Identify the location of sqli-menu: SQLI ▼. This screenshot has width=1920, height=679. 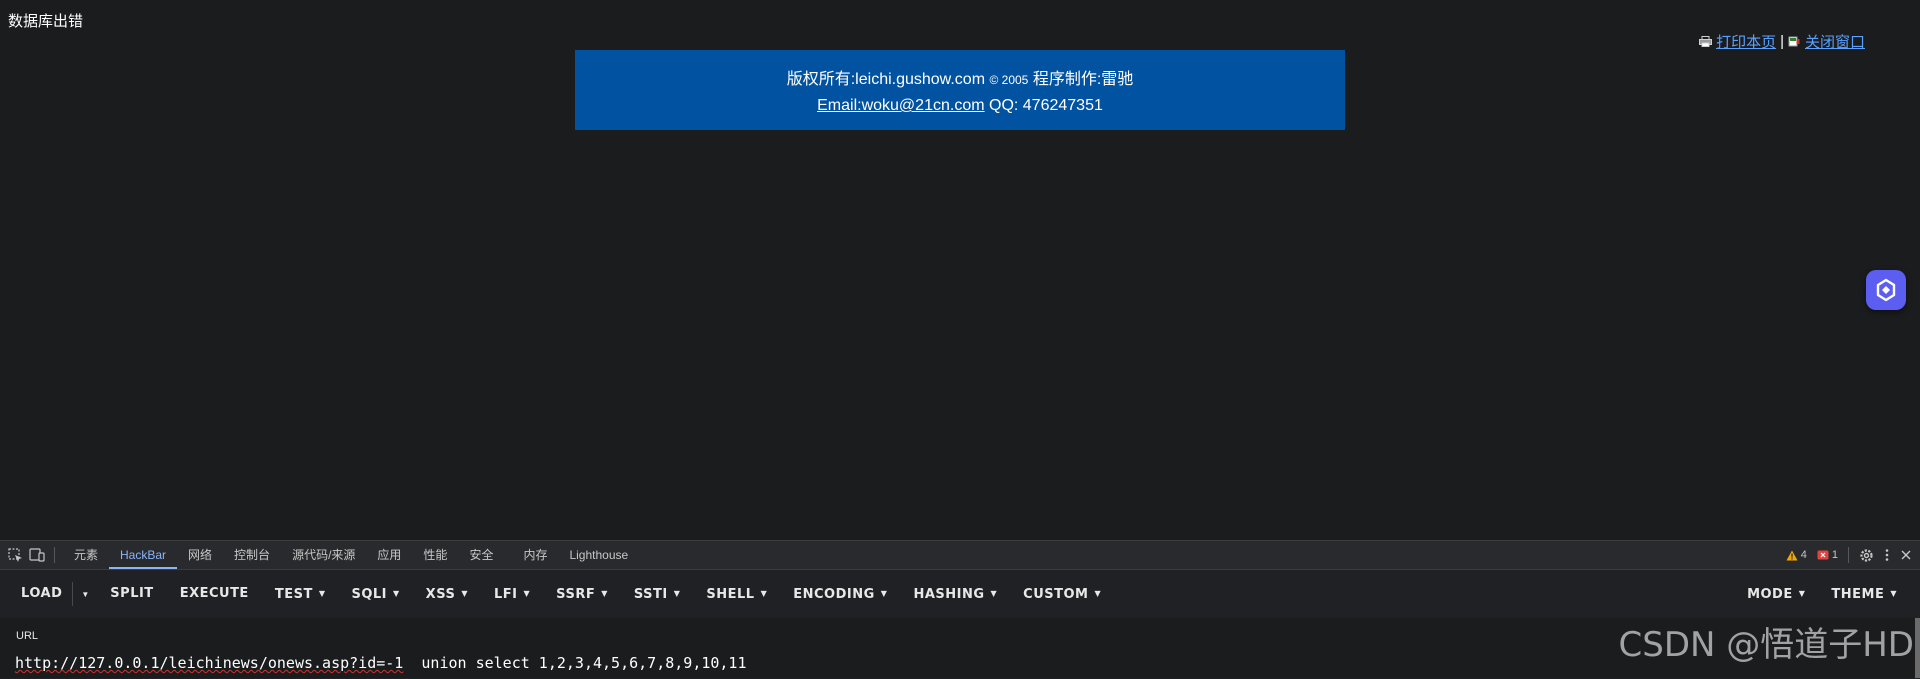
(375, 594).